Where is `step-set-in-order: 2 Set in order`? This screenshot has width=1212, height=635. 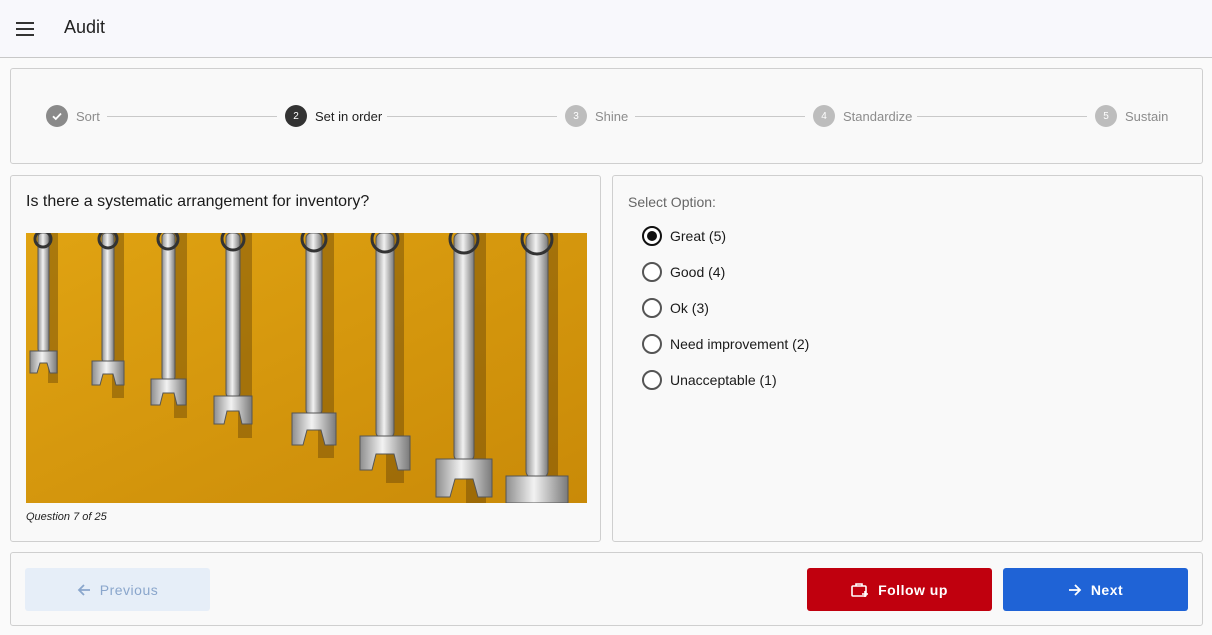
step-set-in-order: 2 Set in order is located at coordinates (333, 116).